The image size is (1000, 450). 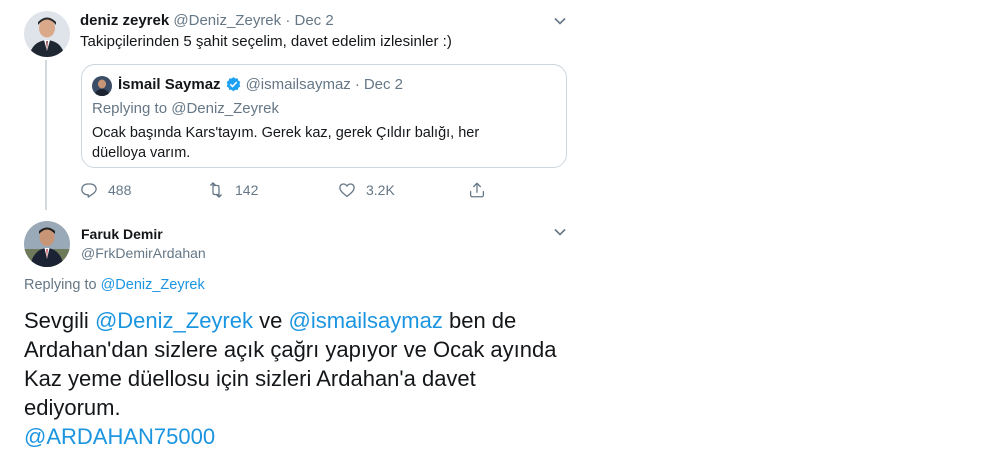 What do you see at coordinates (347, 190) in the screenshot?
I see `heart-icon` at bounding box center [347, 190].